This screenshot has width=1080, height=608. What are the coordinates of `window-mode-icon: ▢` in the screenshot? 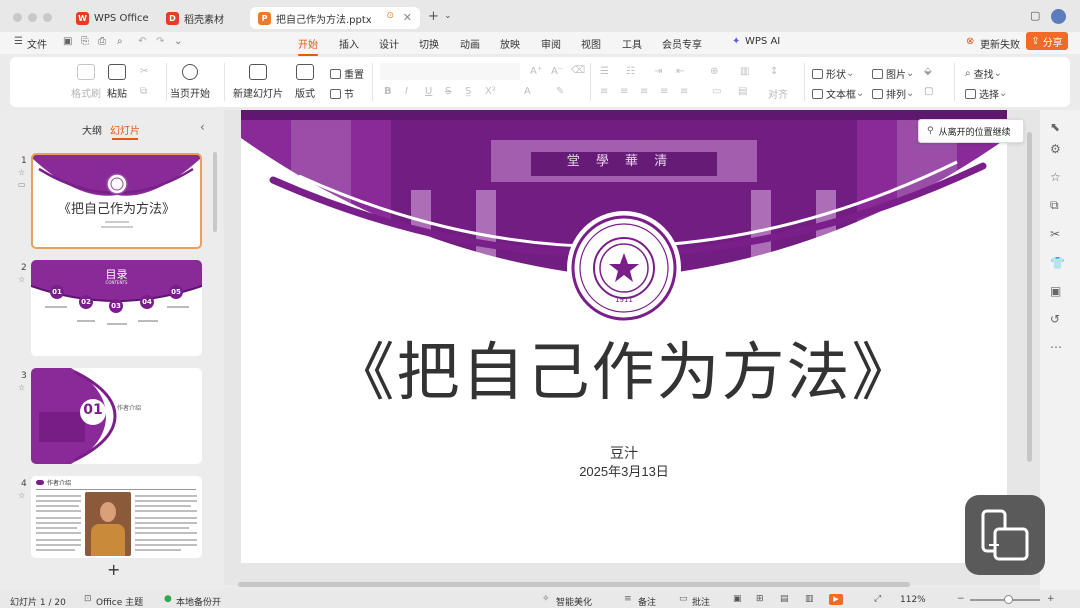 It's located at (1035, 15).